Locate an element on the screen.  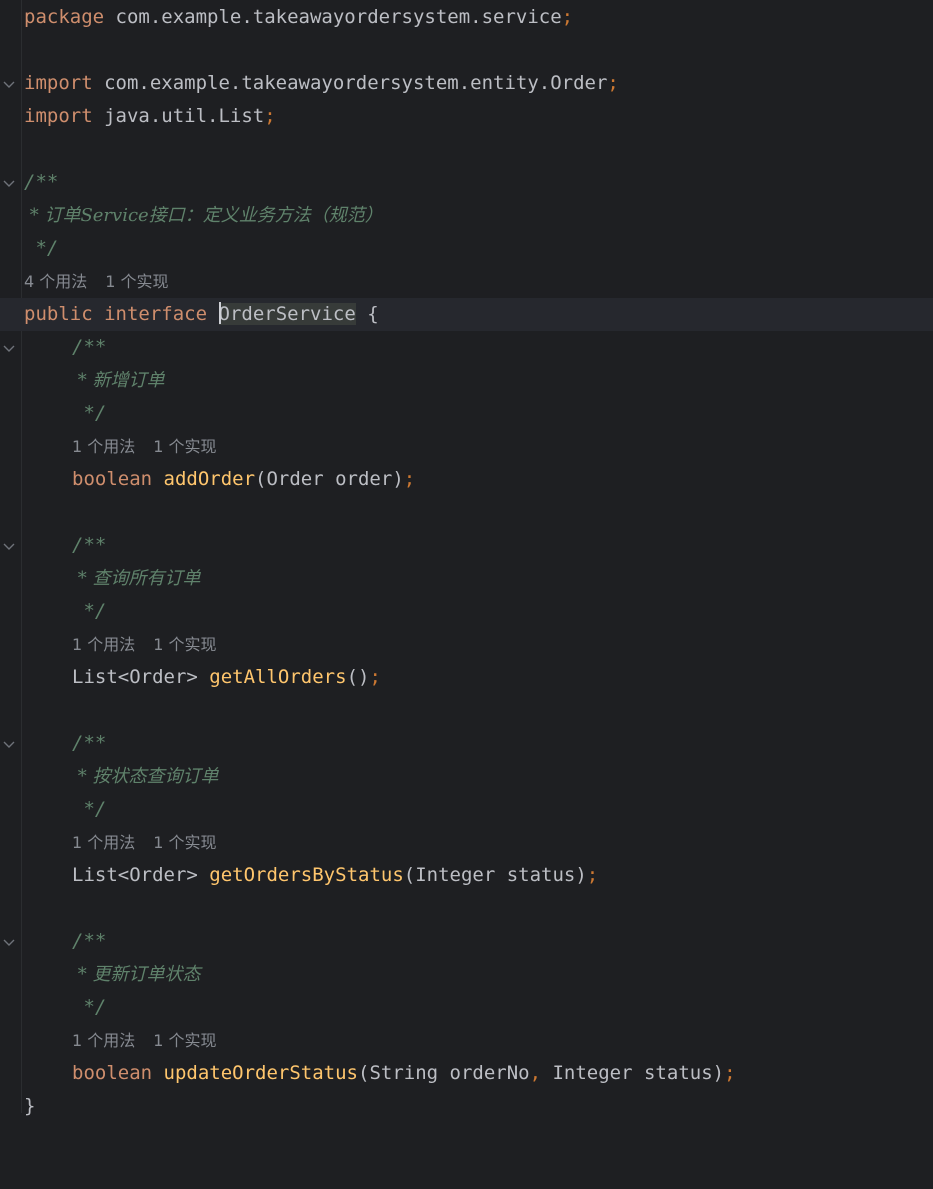
close-brace: } is located at coordinates (30, 1106).